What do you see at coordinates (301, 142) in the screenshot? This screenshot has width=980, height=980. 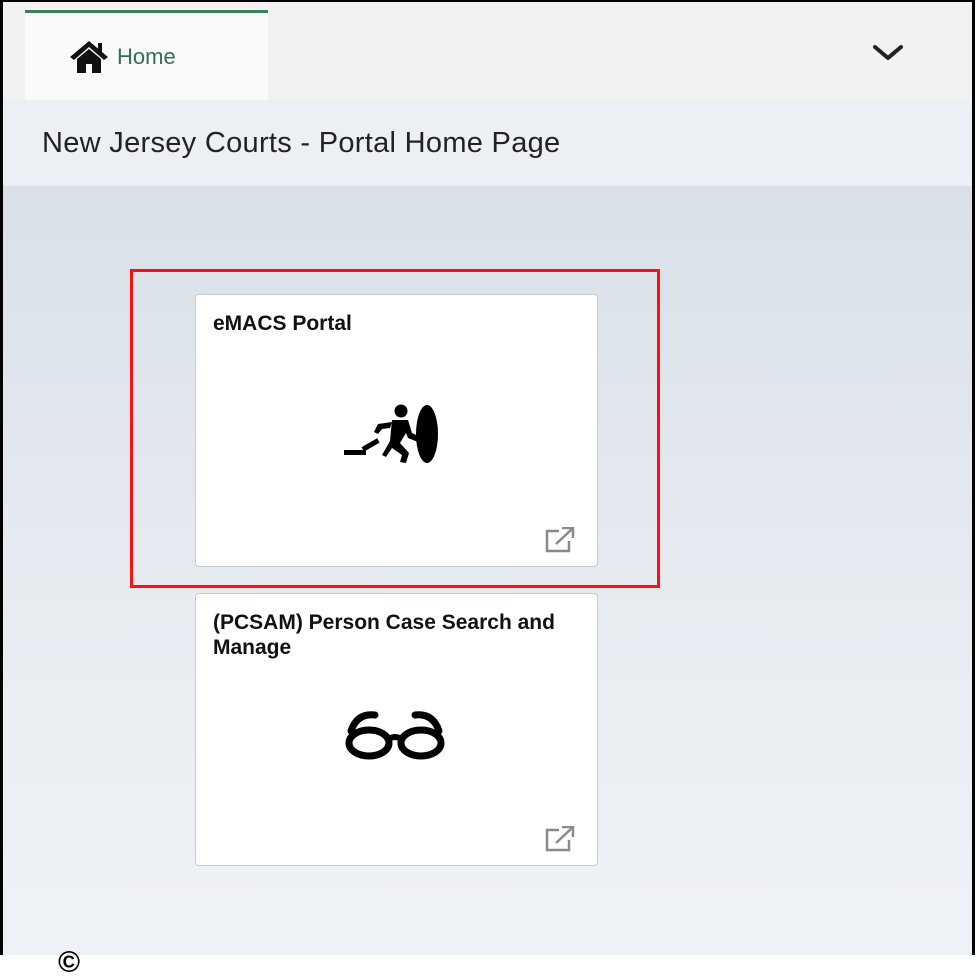 I see `page-title: New Jersey Courts - Portal Home Page` at bounding box center [301, 142].